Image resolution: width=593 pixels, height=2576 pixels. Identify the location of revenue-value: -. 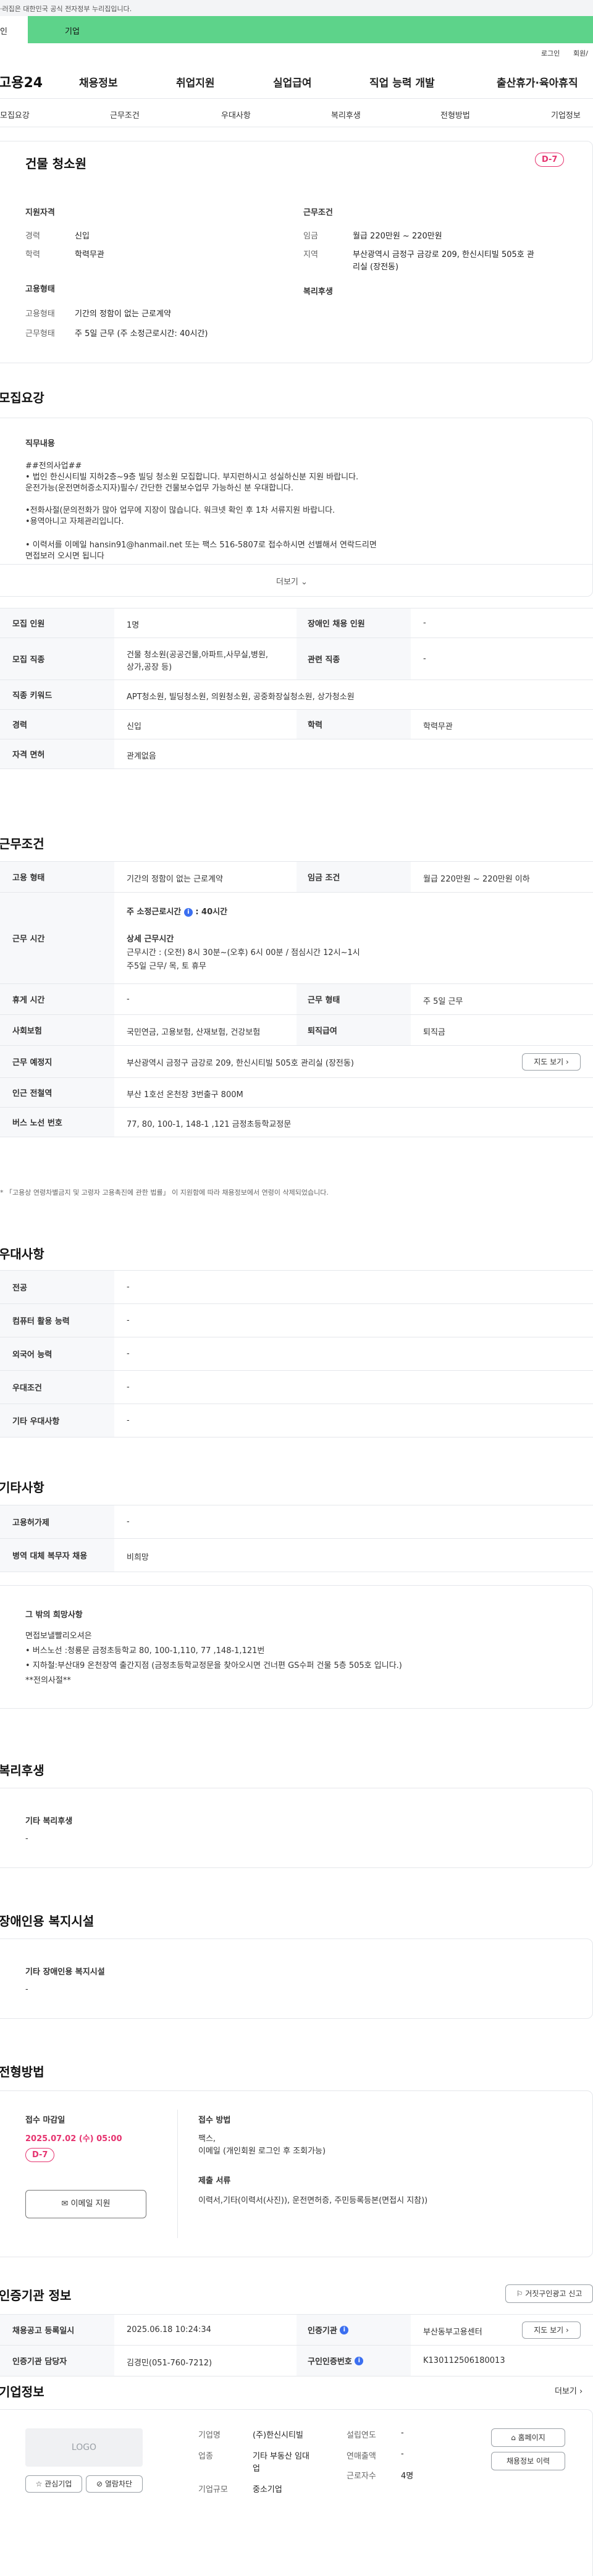
(402, 2454).